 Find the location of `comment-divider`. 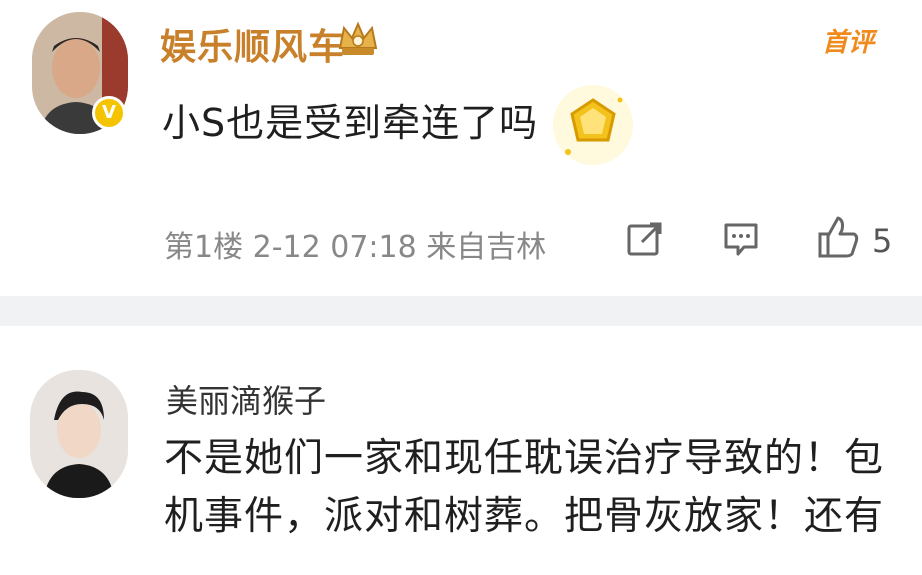

comment-divider is located at coordinates (461, 311).